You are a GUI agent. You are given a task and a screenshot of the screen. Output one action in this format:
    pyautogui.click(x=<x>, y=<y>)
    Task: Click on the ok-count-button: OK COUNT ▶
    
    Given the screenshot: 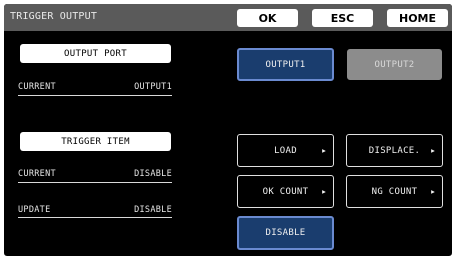 What is the action you would take?
    pyautogui.click(x=285, y=191)
    